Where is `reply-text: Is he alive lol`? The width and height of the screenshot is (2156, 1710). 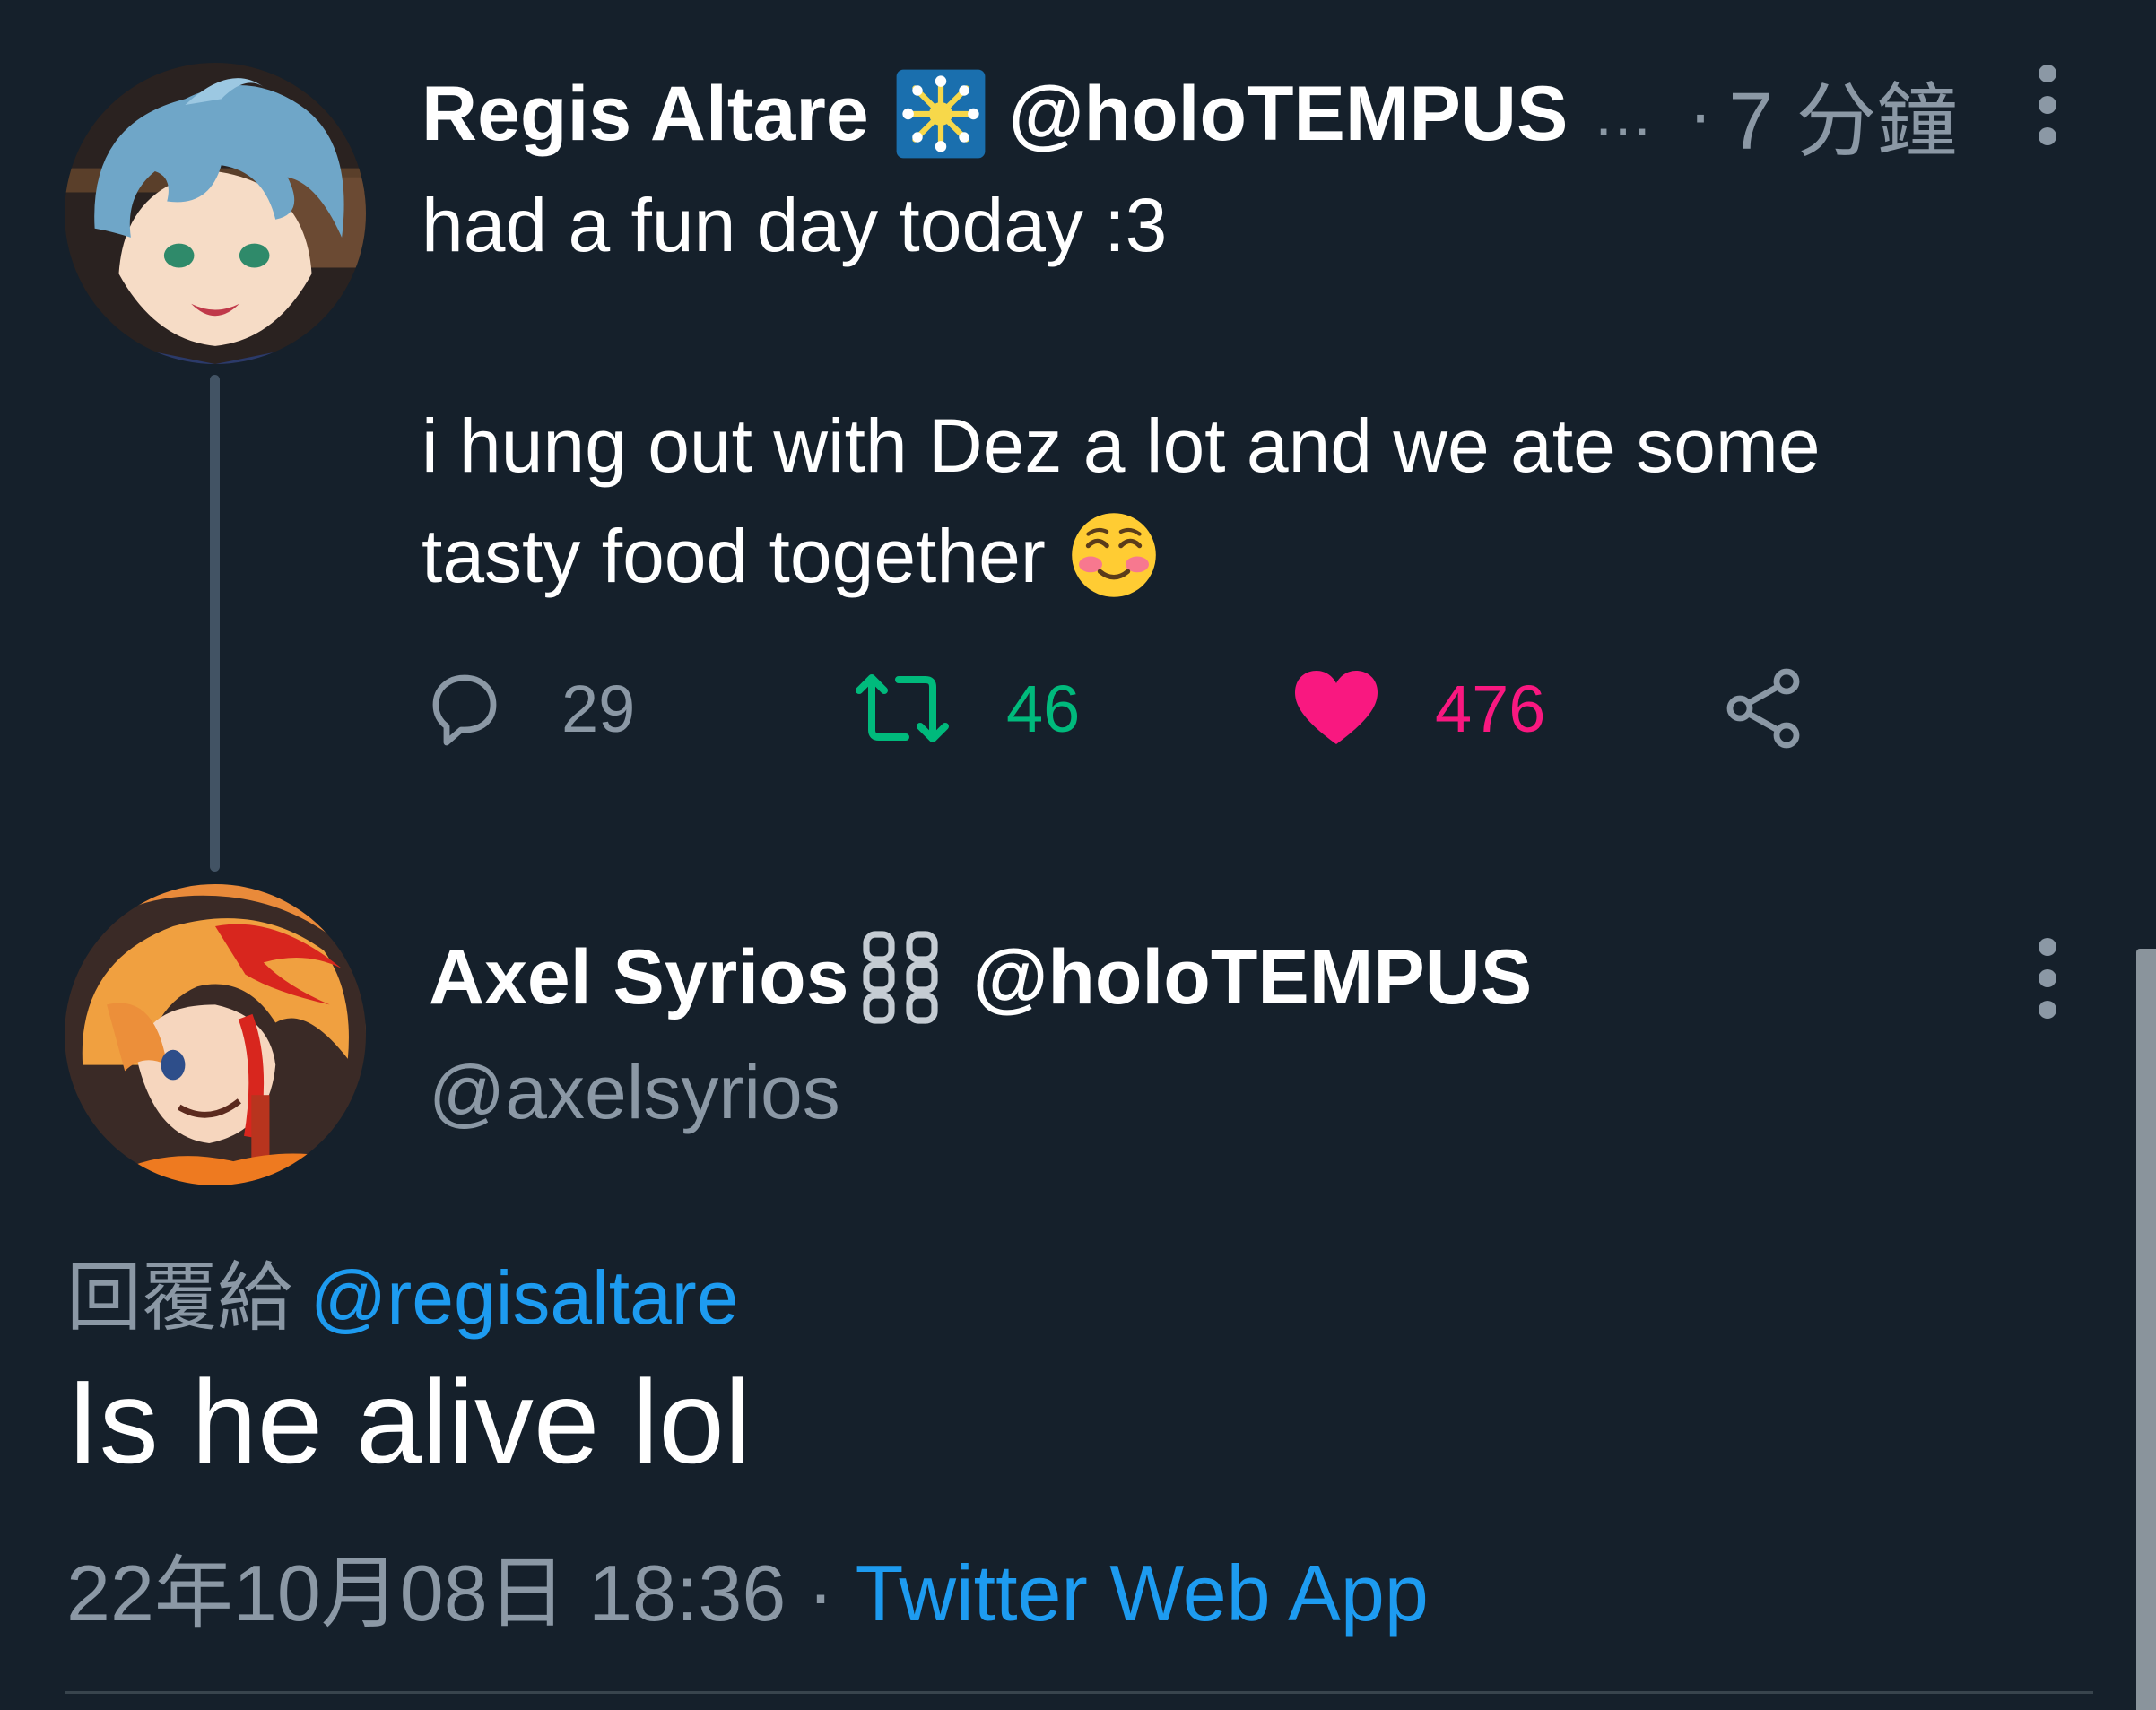 reply-text: Is he alive lol is located at coordinates (409, 1422).